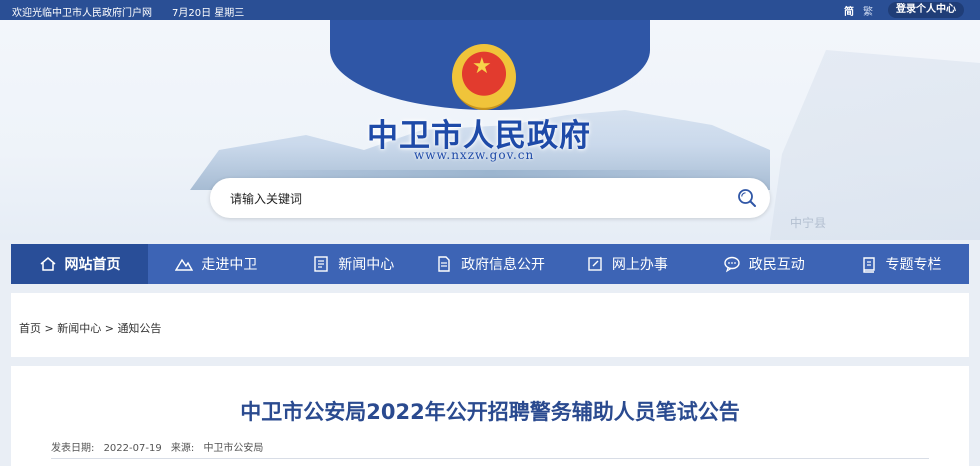 This screenshot has width=980, height=466. I want to click on news-icon, so click(321, 264).